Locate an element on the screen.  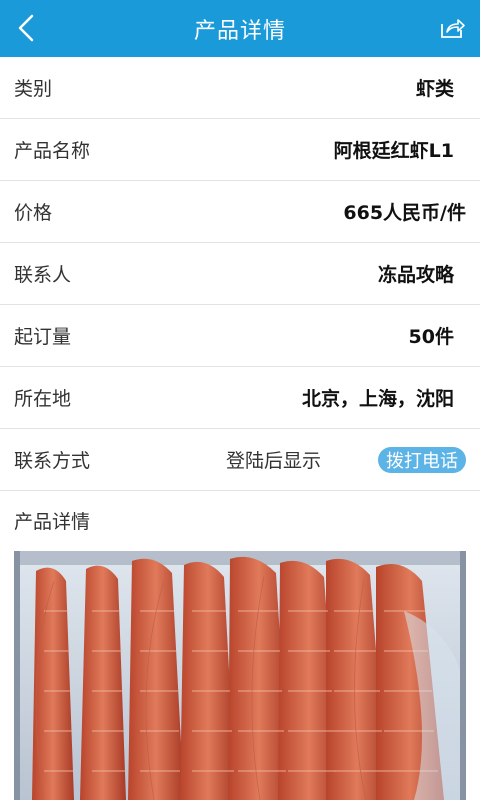
row-contact-method: 联系方式 登陆后显示 拨打电话 is located at coordinates (240, 460).